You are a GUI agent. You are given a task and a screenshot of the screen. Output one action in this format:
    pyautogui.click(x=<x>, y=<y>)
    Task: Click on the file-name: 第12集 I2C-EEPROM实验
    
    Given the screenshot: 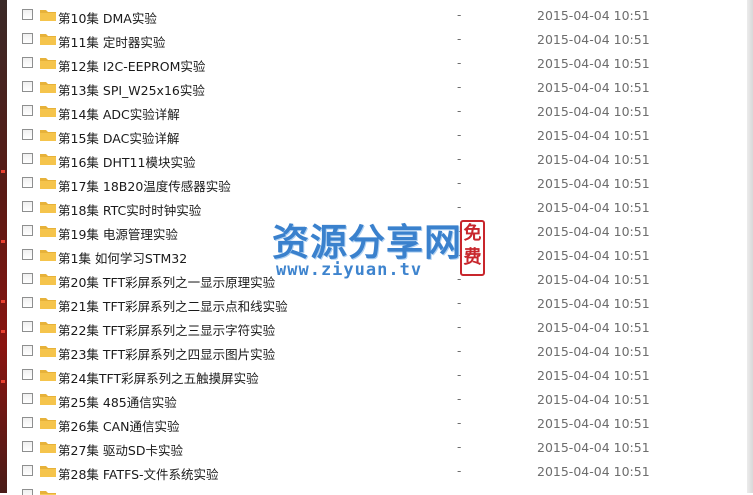 What is the action you would take?
    pyautogui.click(x=131, y=65)
    